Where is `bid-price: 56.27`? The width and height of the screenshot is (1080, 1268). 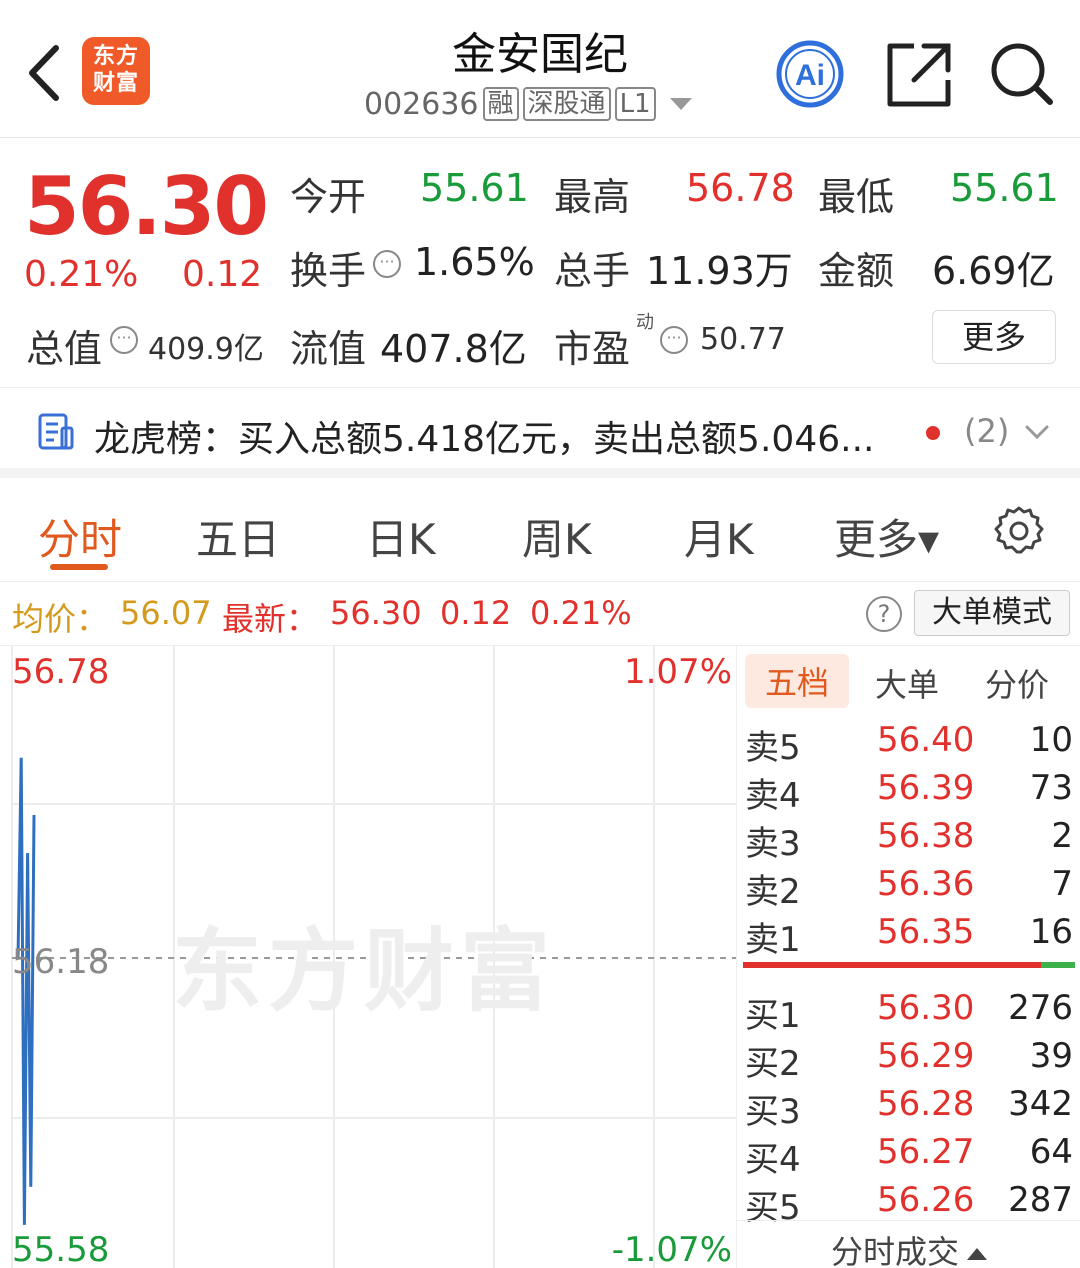 bid-price: 56.27 is located at coordinates (926, 1152).